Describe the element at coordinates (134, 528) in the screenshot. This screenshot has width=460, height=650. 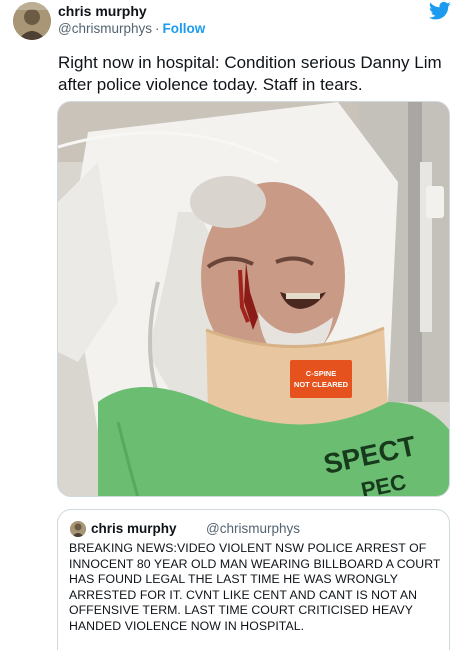
I see `quote-display-name: chris murphy` at that location.